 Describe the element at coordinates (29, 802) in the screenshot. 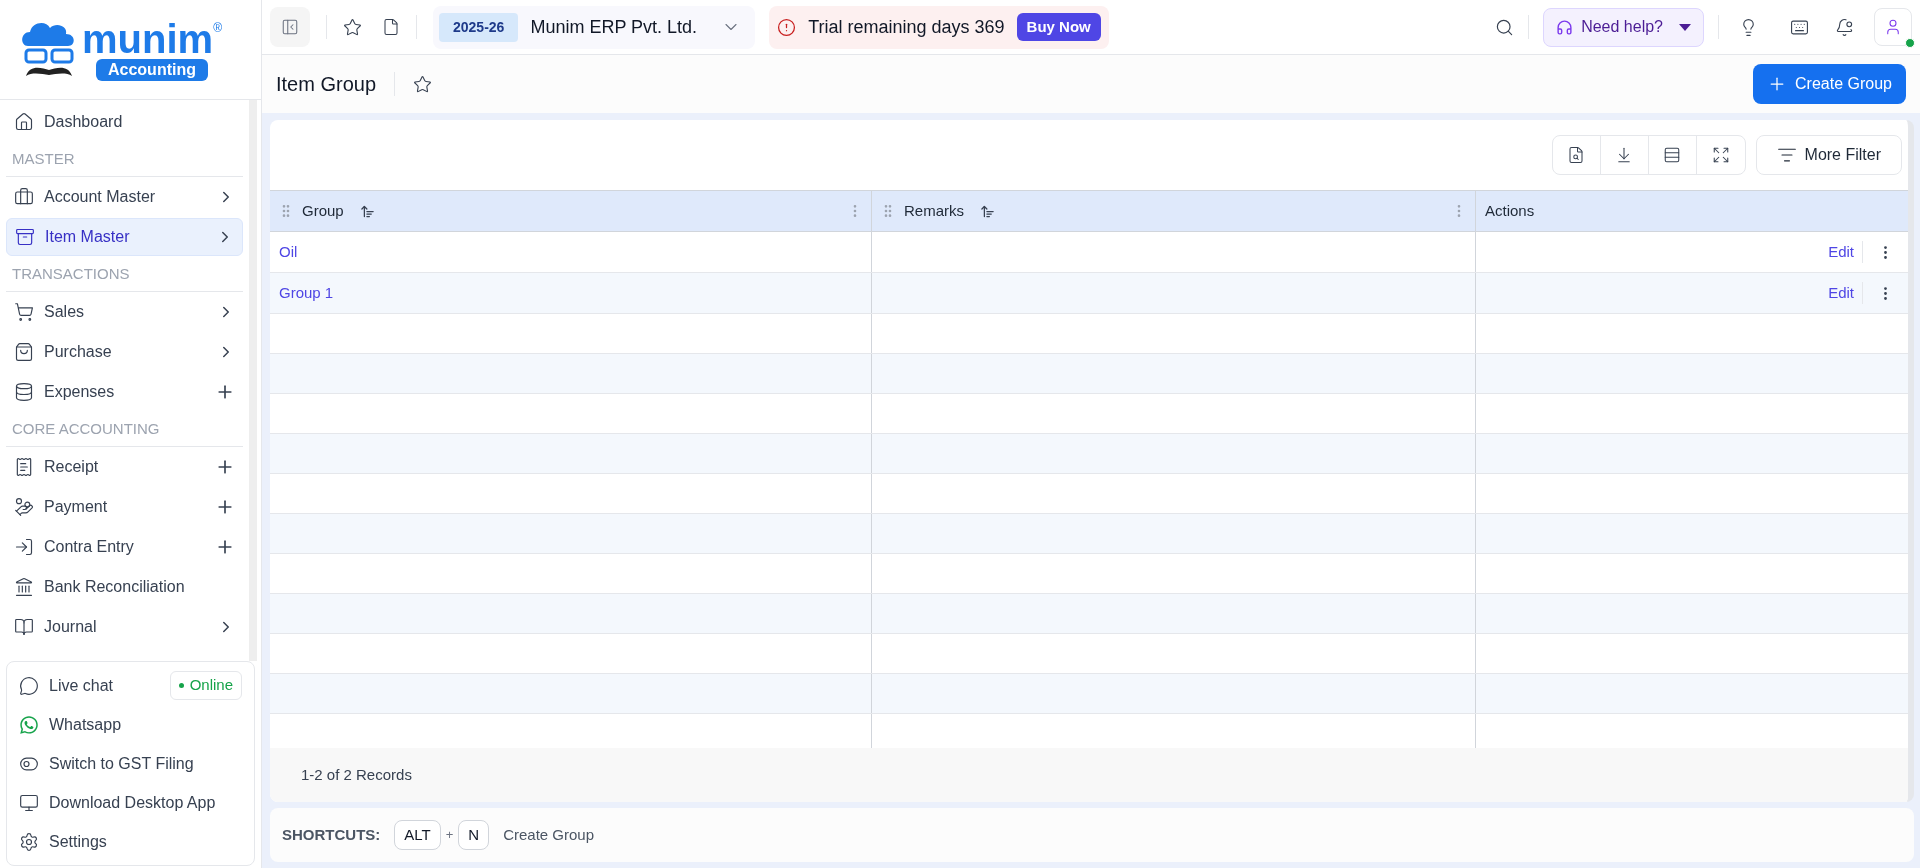

I see `monitor-icon` at that location.